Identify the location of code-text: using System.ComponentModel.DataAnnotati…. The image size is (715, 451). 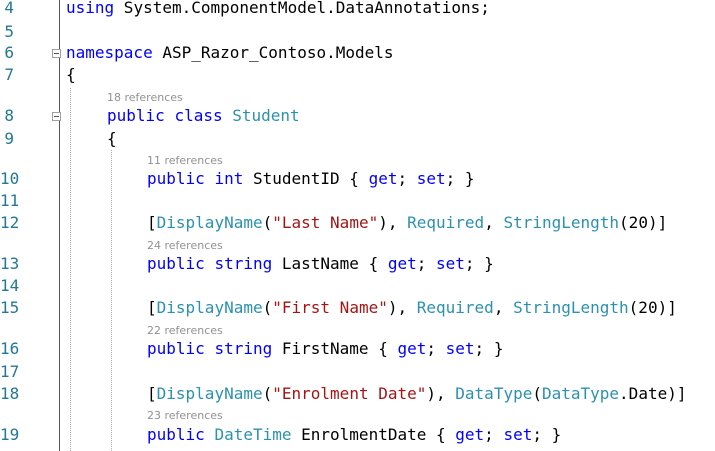
(278, 9).